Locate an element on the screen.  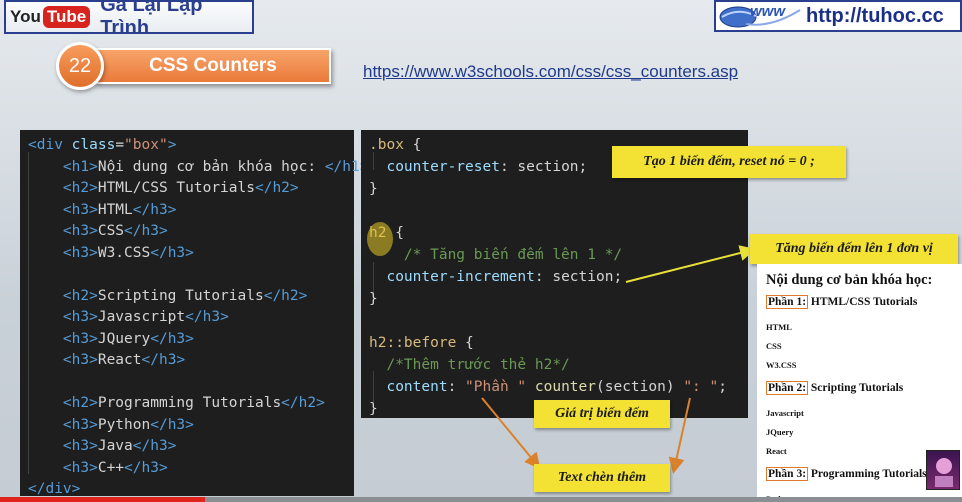
value-arrow is located at coordinates (511, 433).